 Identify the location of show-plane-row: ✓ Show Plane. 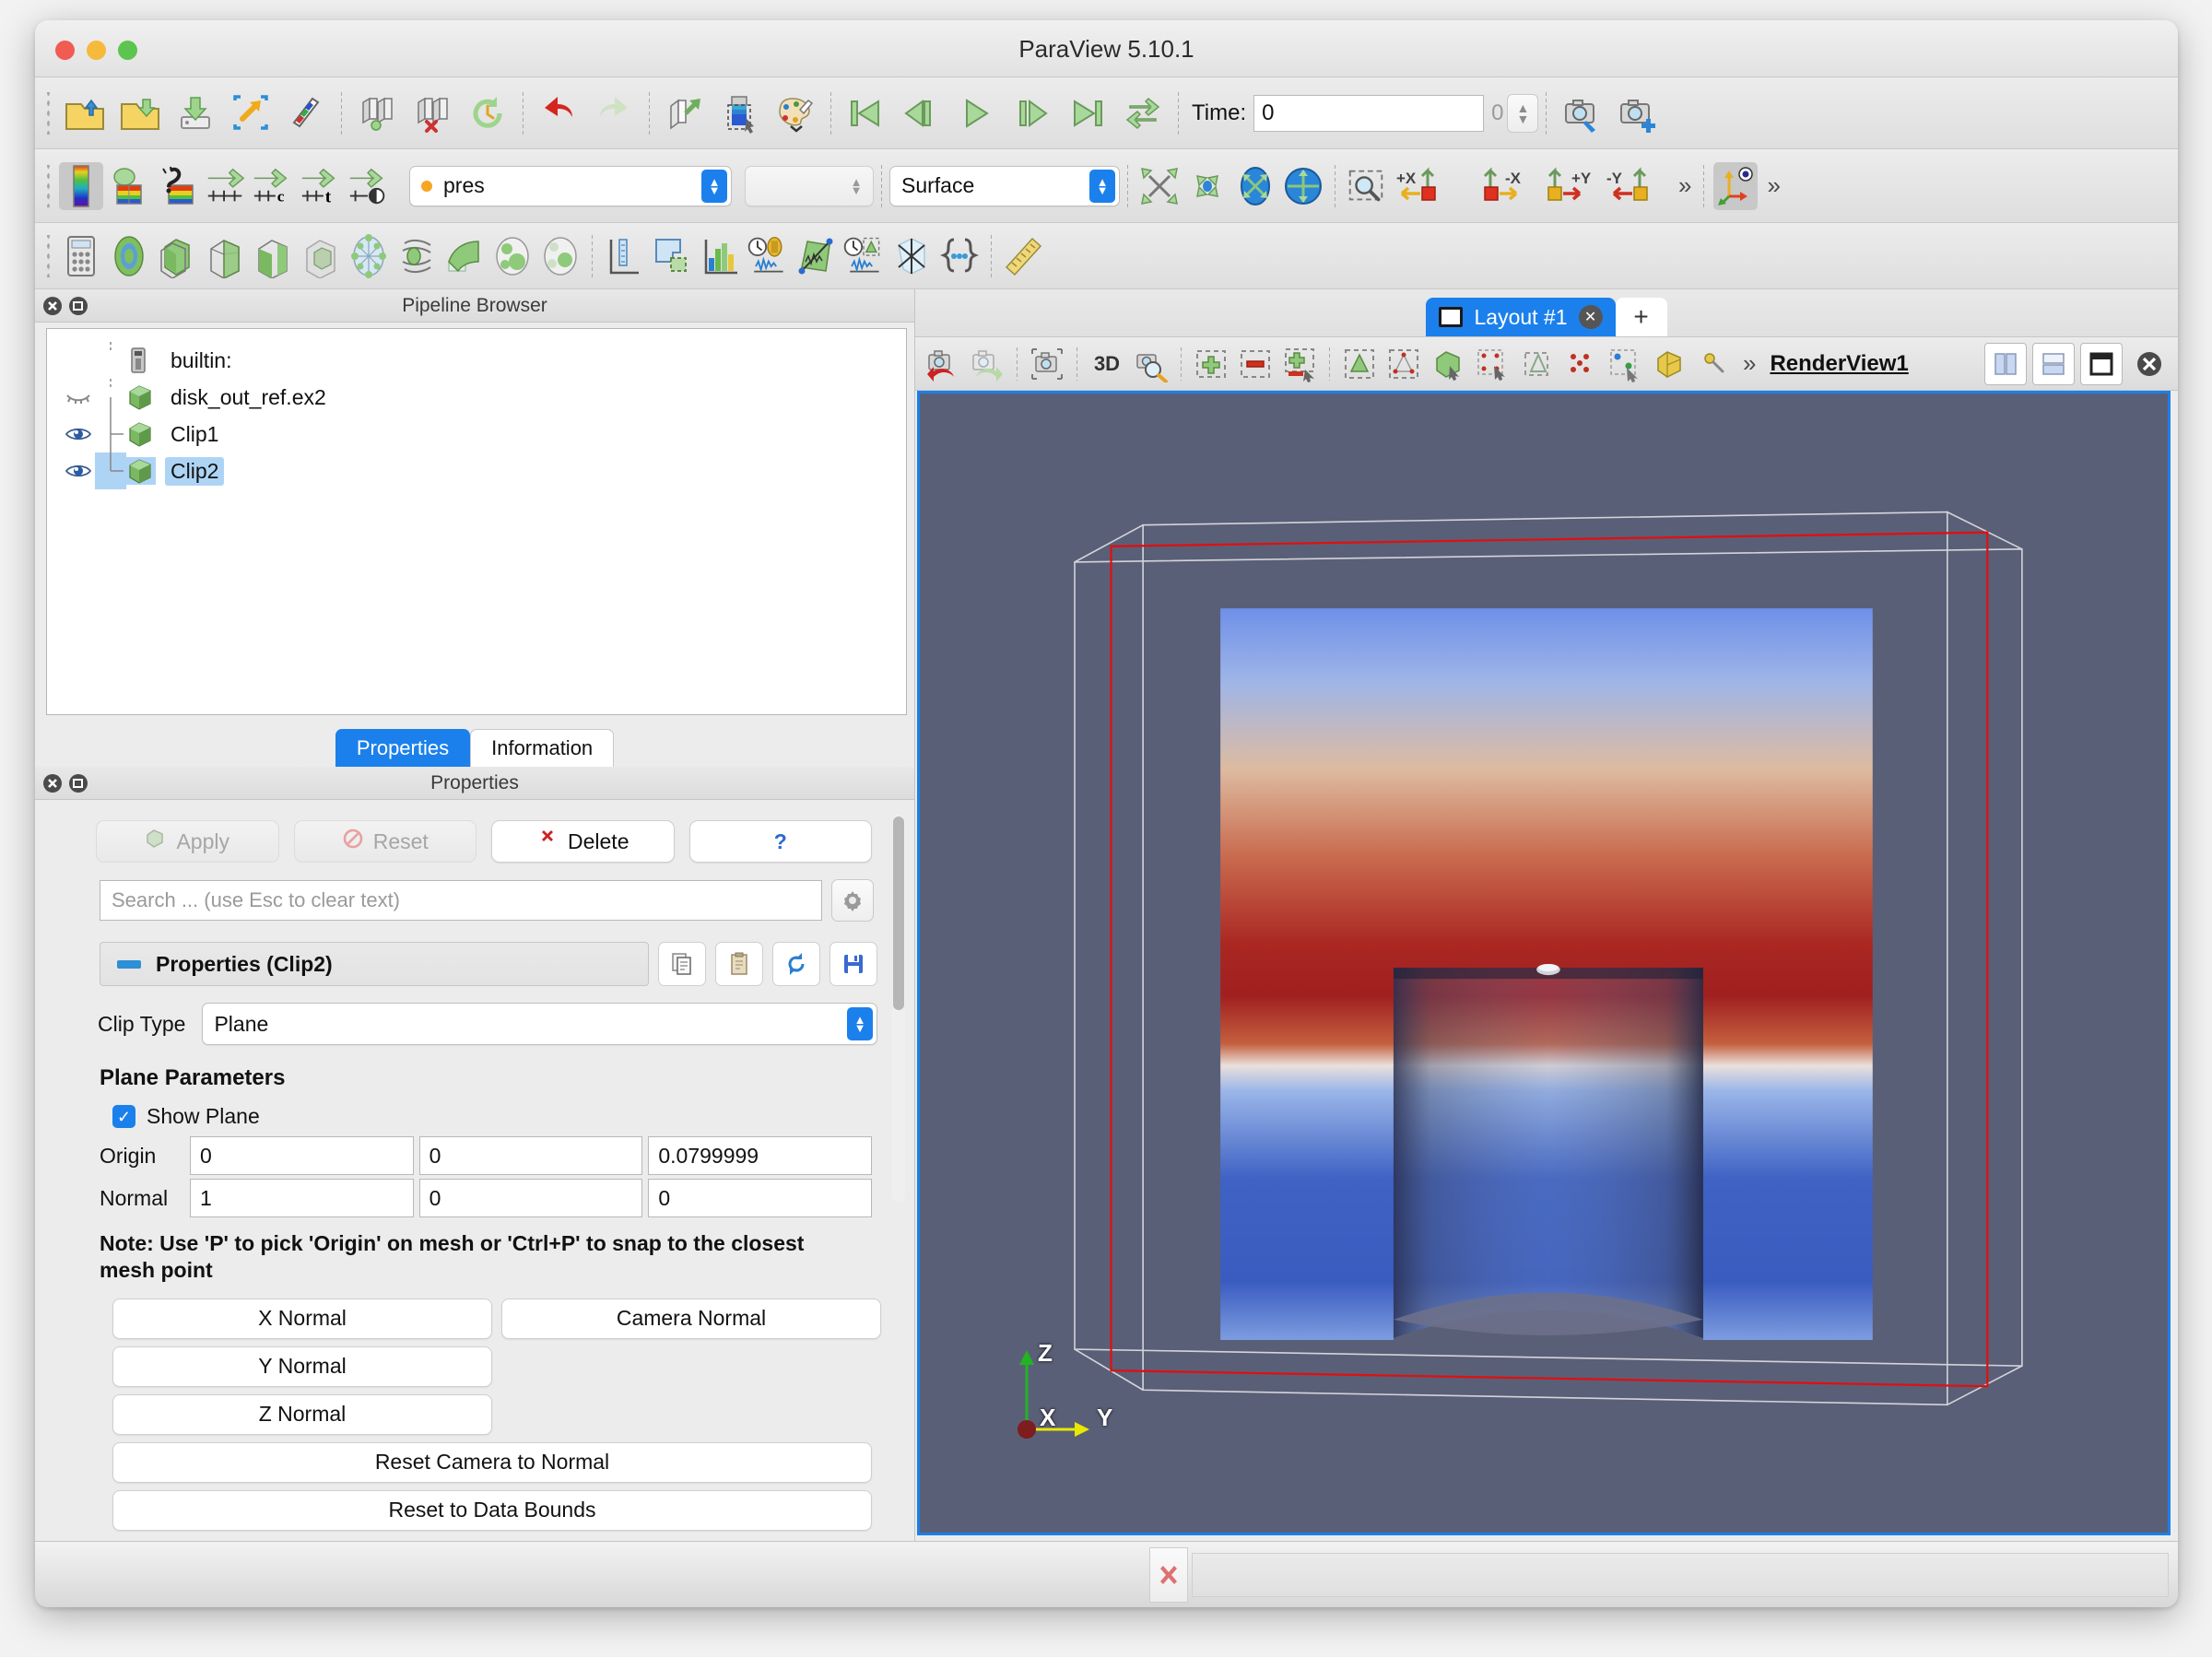
(476, 1110).